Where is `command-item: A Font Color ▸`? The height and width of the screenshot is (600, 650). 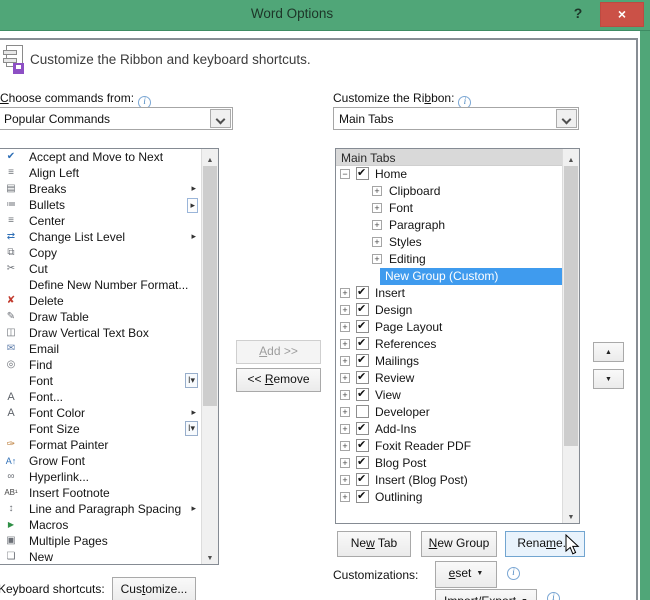 command-item: A Font Color ▸ is located at coordinates (100, 413).